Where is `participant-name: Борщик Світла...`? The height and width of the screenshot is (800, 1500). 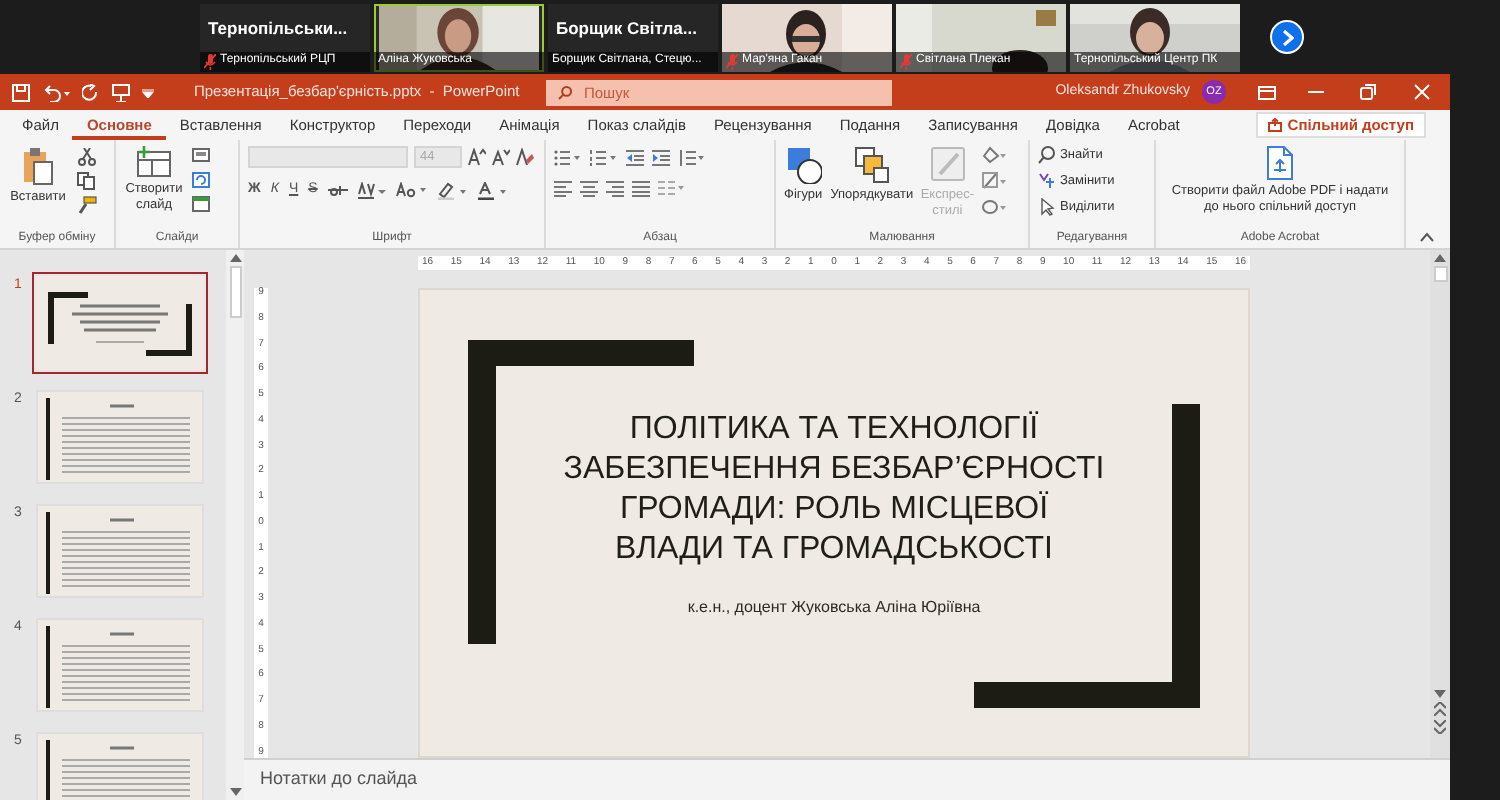 participant-name: Борщик Світла... is located at coordinates (626, 28).